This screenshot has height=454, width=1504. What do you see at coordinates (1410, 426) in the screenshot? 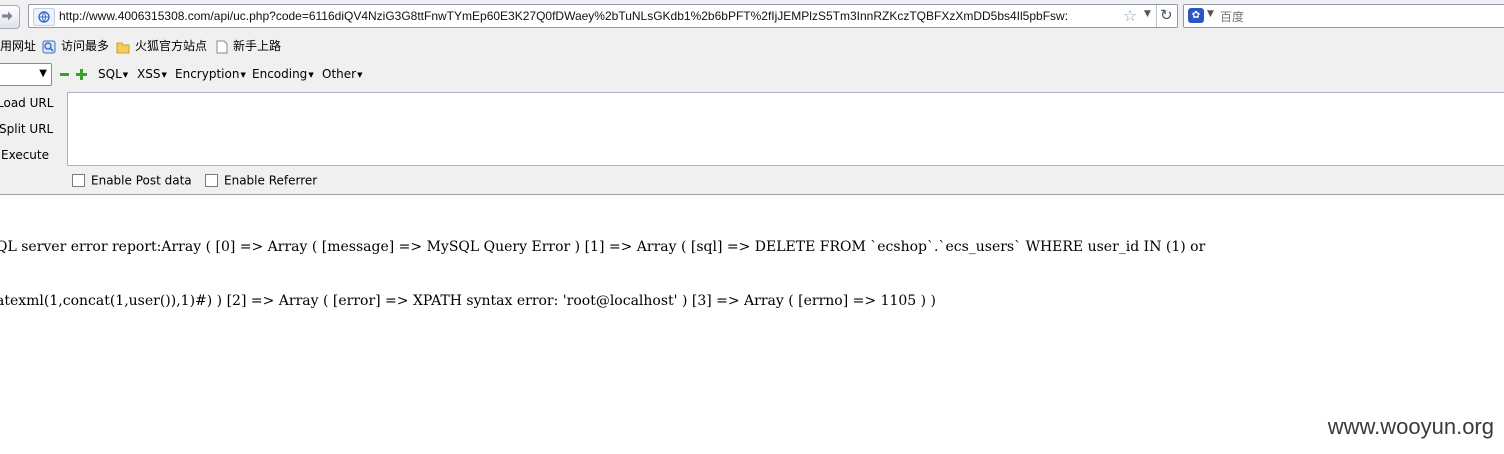
I see `watermark-text: www.wooyun.org` at bounding box center [1410, 426].